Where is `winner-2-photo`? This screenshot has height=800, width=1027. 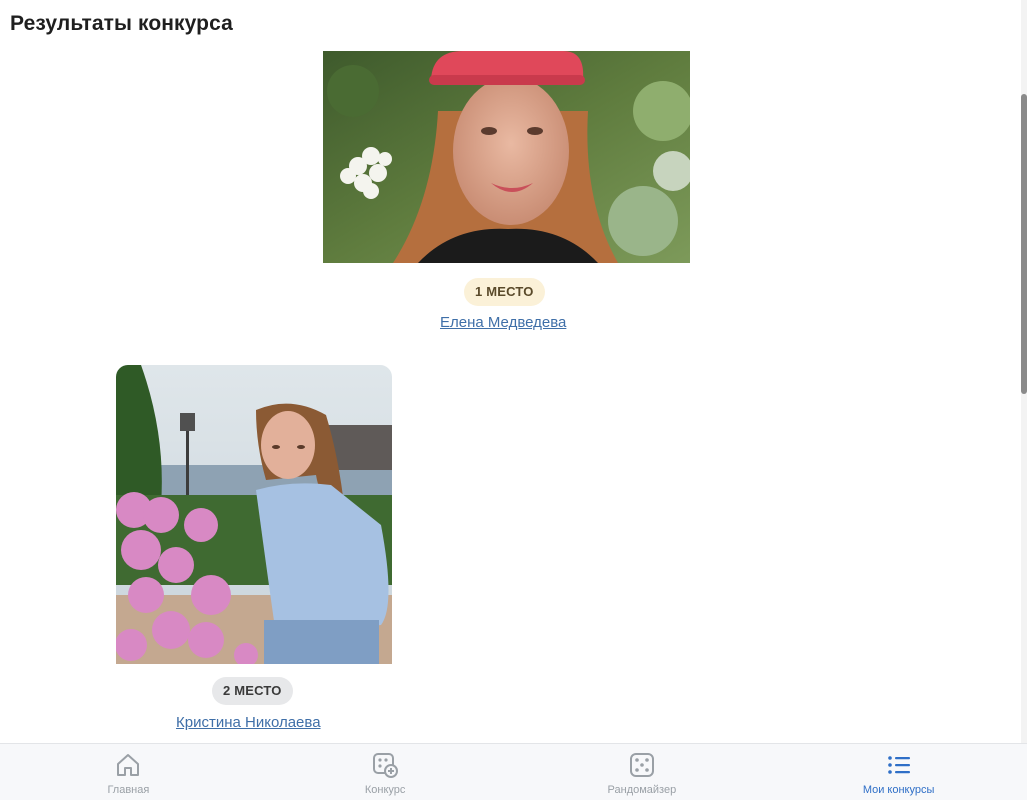
winner-2-photo is located at coordinates (254, 514).